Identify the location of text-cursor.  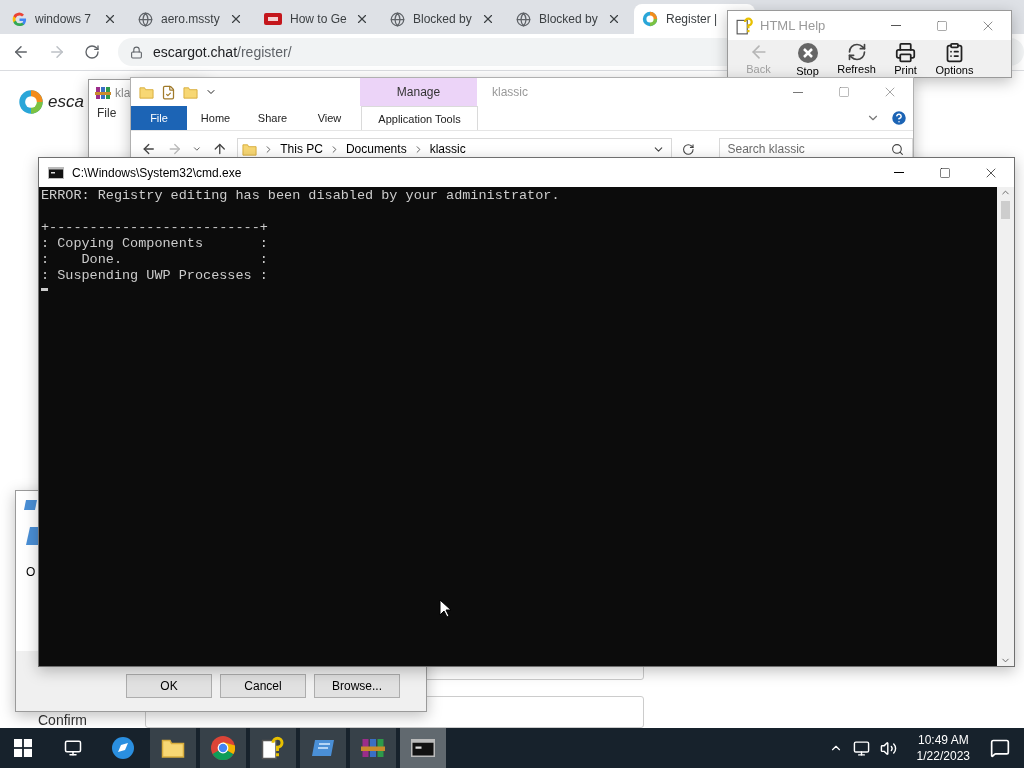
(44, 289).